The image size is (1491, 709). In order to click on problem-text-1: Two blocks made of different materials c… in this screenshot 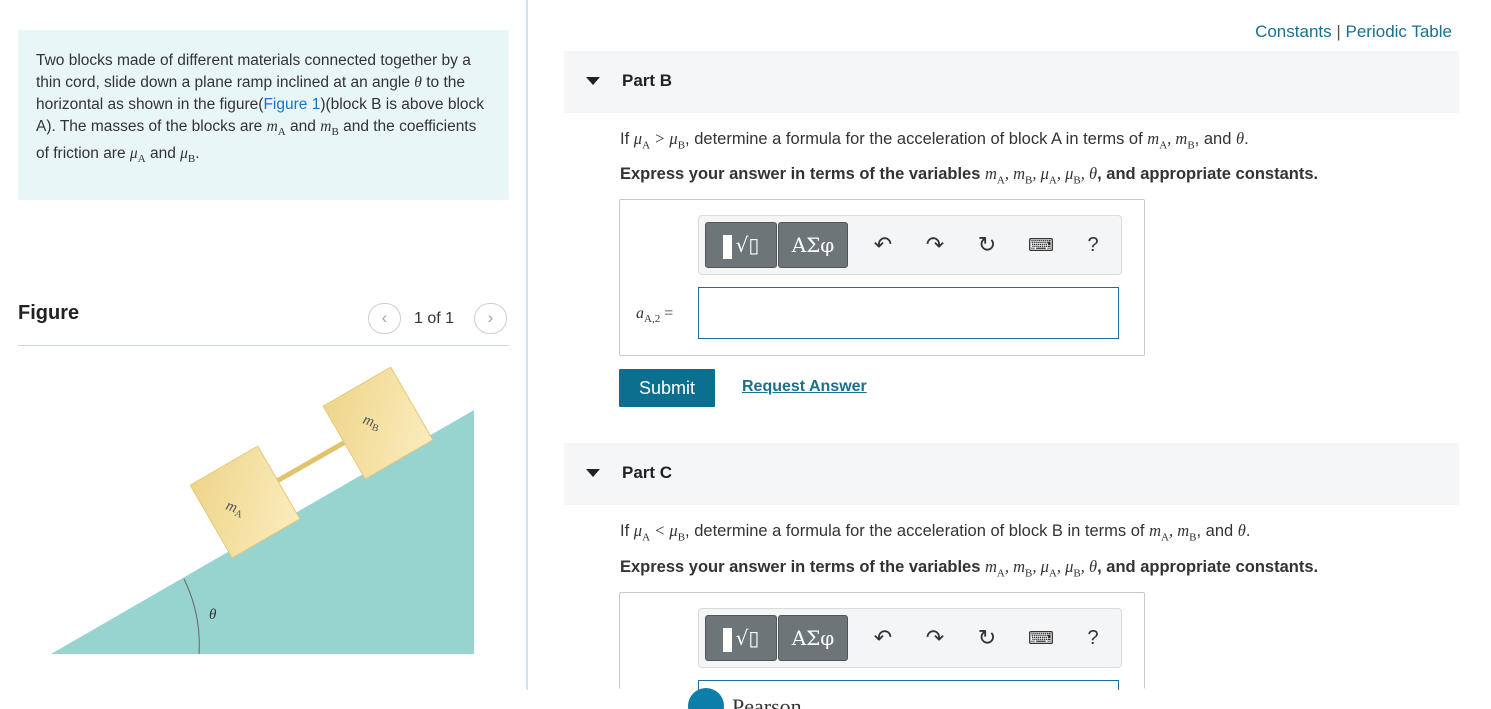, I will do `click(253, 71)`.